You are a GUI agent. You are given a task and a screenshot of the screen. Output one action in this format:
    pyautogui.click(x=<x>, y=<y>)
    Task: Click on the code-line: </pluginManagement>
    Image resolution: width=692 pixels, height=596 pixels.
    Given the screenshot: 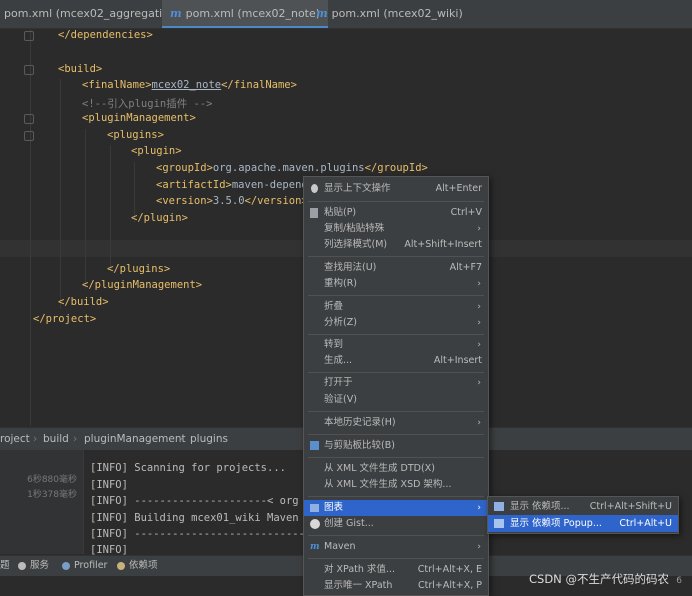 What is the action you would take?
    pyautogui.click(x=142, y=285)
    